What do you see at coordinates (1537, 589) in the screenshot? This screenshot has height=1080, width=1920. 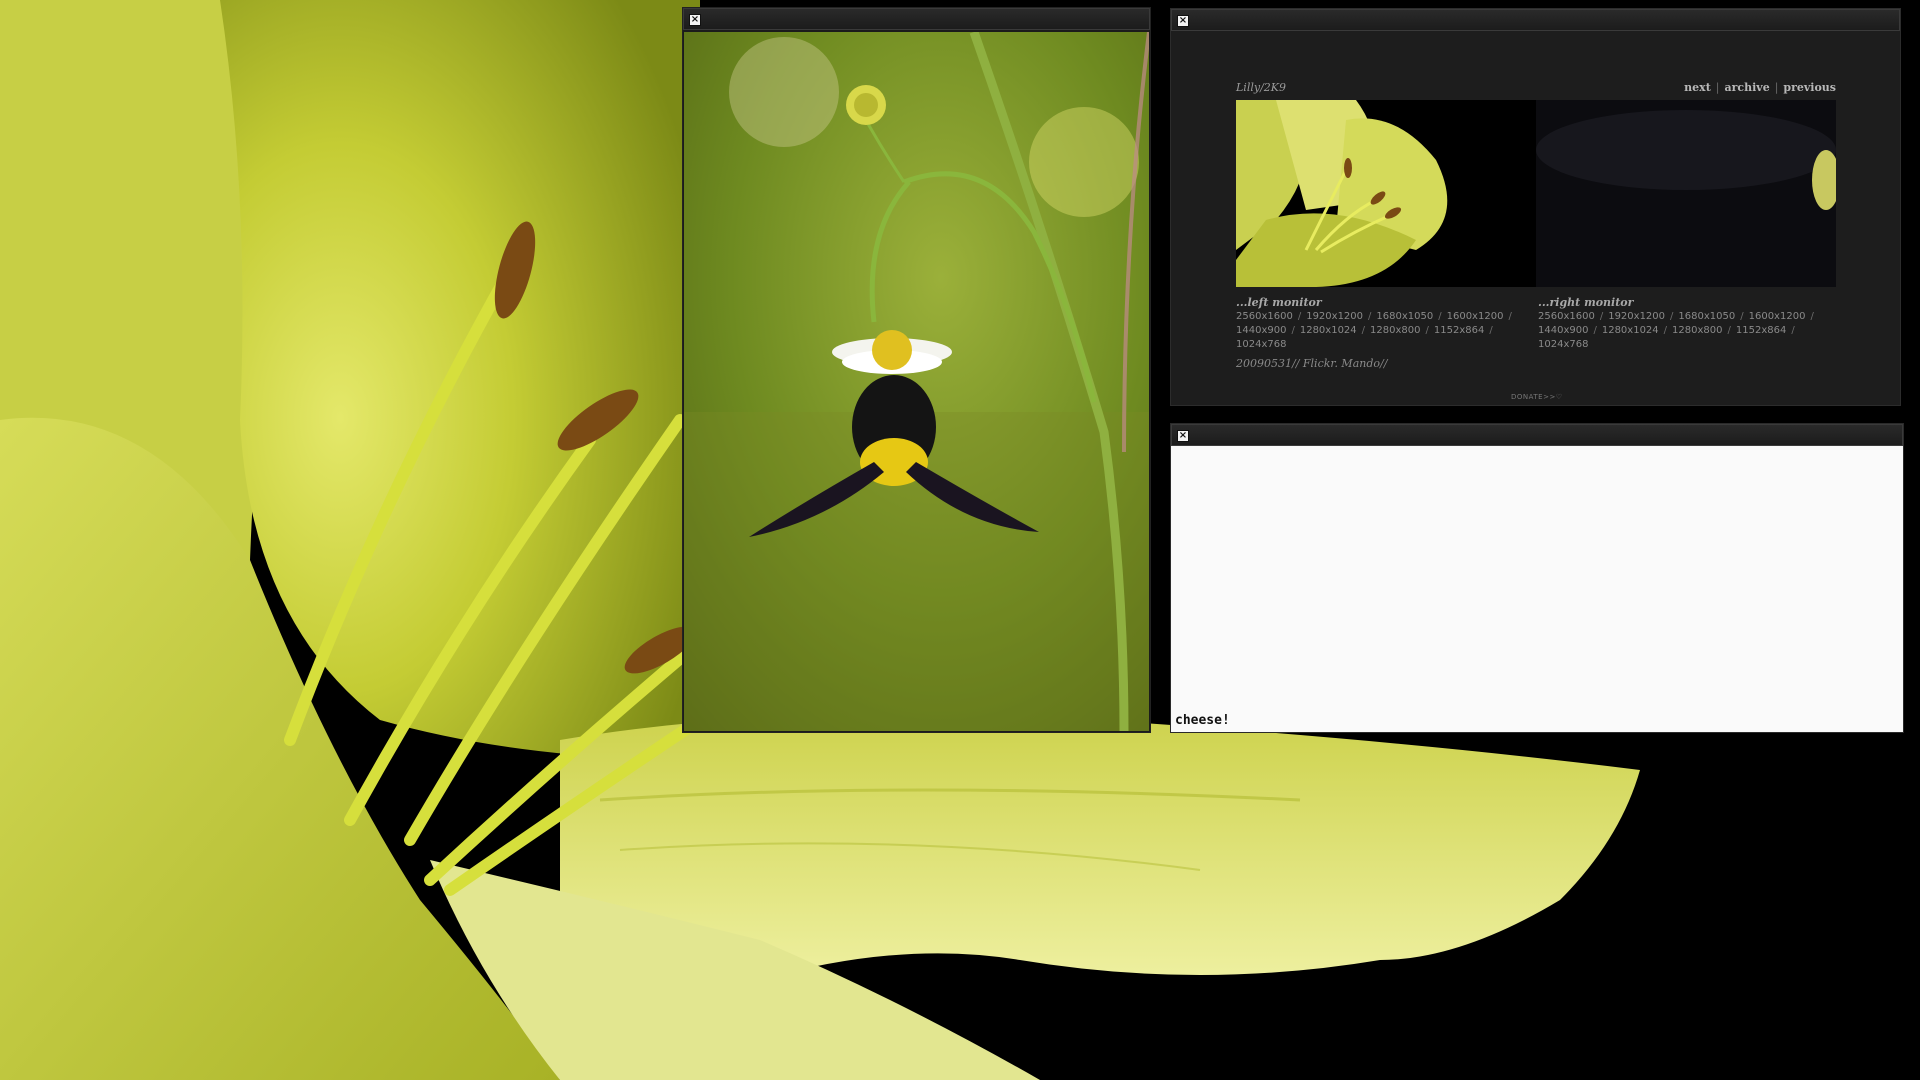 I see `terminal-content: cheese!` at bounding box center [1537, 589].